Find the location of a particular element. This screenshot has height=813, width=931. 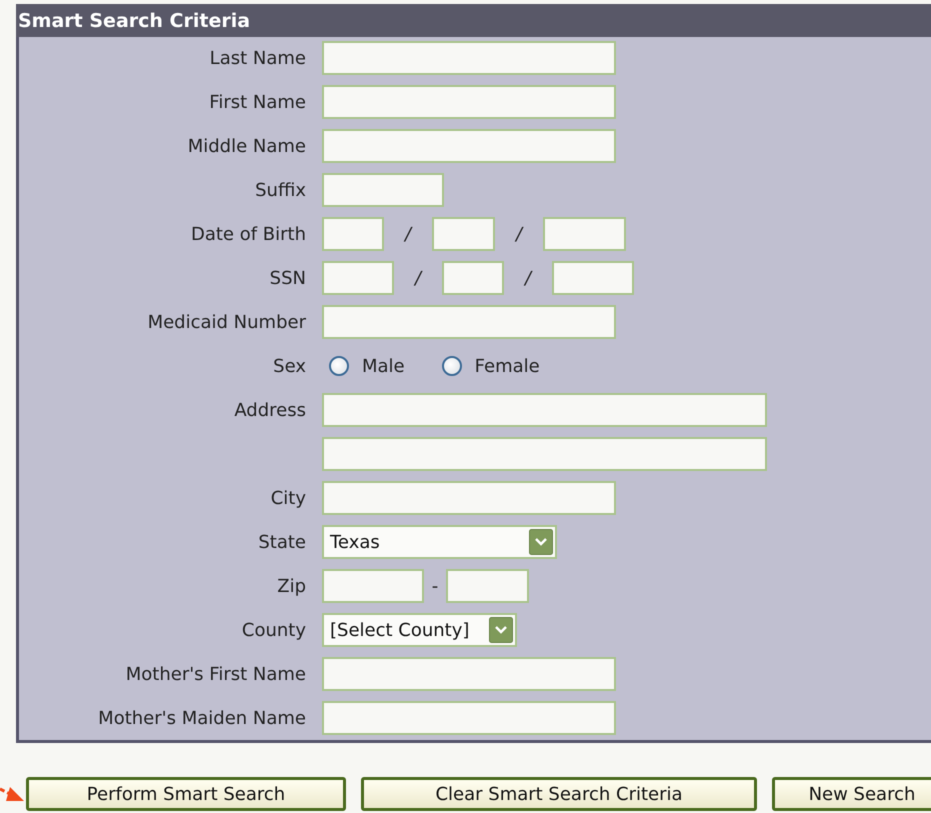

field-label: Middle Name is located at coordinates (247, 146).